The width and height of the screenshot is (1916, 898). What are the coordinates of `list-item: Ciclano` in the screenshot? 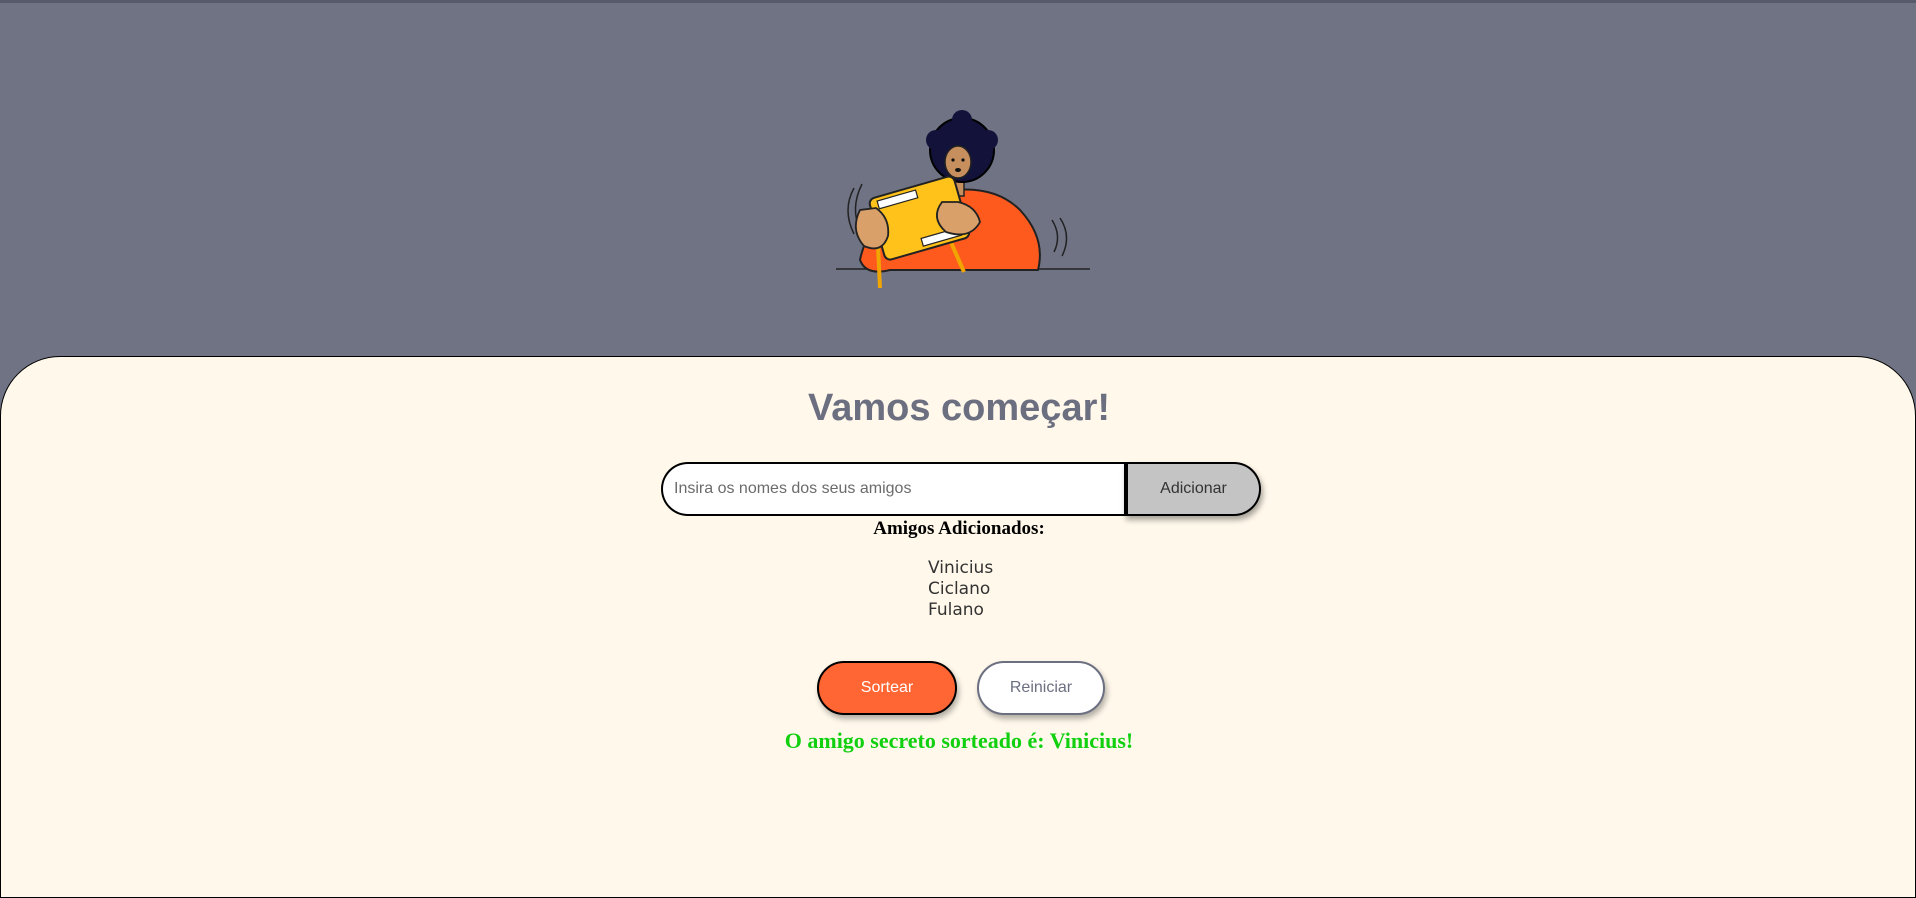 It's located at (959, 589).